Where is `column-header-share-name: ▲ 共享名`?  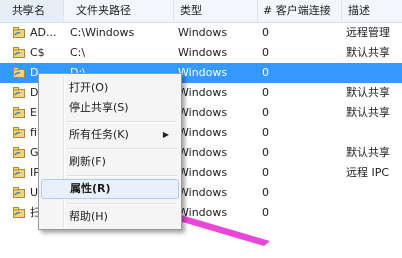 column-header-share-name: ▲ 共享名 is located at coordinates (32, 11).